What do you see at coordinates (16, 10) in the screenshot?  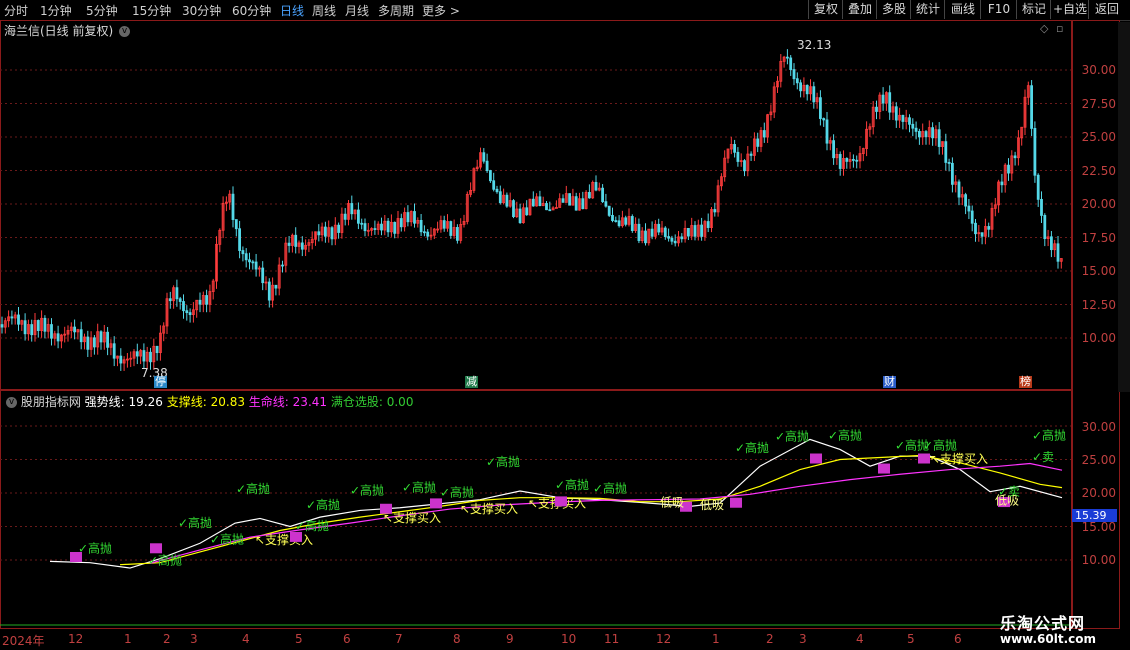 I see `period-fenshi: 分时` at bounding box center [16, 10].